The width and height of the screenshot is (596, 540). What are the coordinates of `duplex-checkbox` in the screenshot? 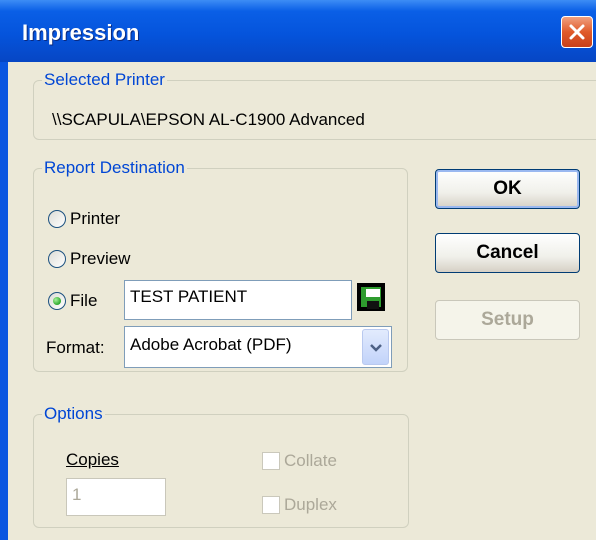 It's located at (271, 505).